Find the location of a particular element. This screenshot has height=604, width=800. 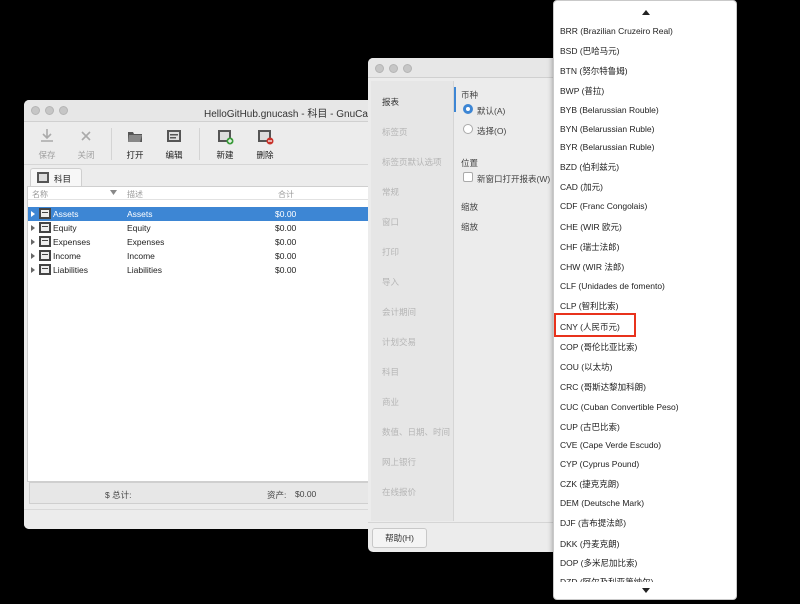

open-folder-icon is located at coordinates (135, 137).